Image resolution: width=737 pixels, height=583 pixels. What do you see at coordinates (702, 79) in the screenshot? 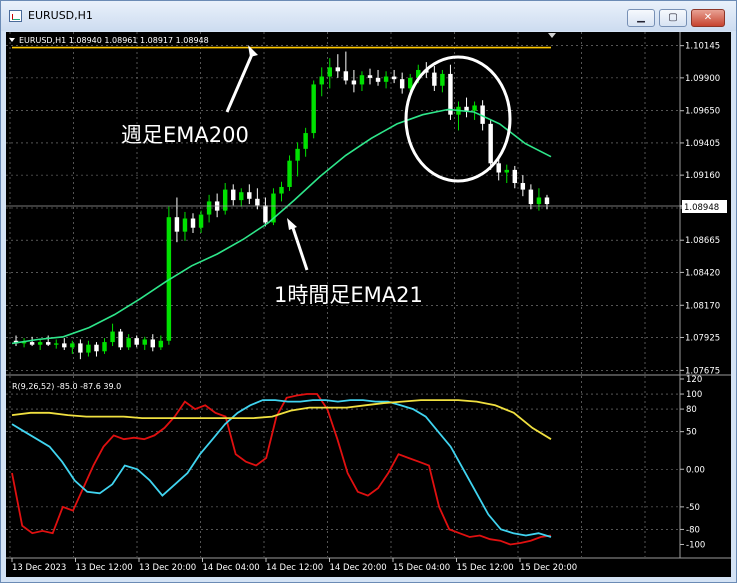
I see `price-tick-label: 1.09900` at bounding box center [702, 79].